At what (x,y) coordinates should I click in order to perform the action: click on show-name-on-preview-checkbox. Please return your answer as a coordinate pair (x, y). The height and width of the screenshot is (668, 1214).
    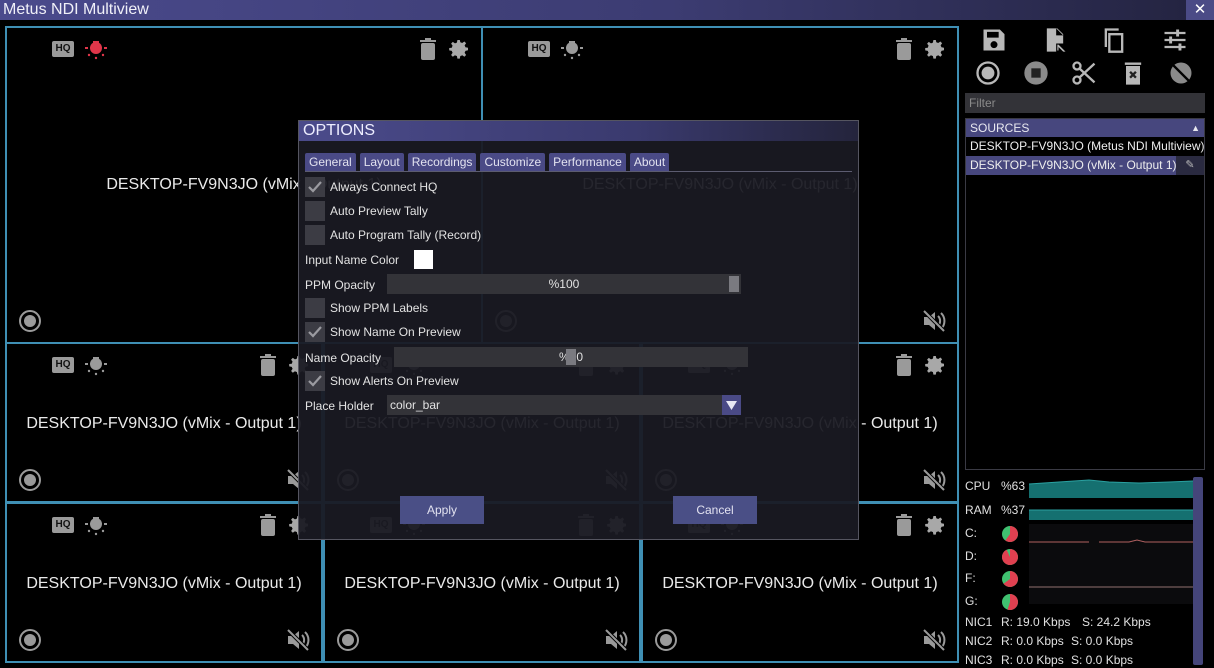
    Looking at the image, I should click on (315, 332).